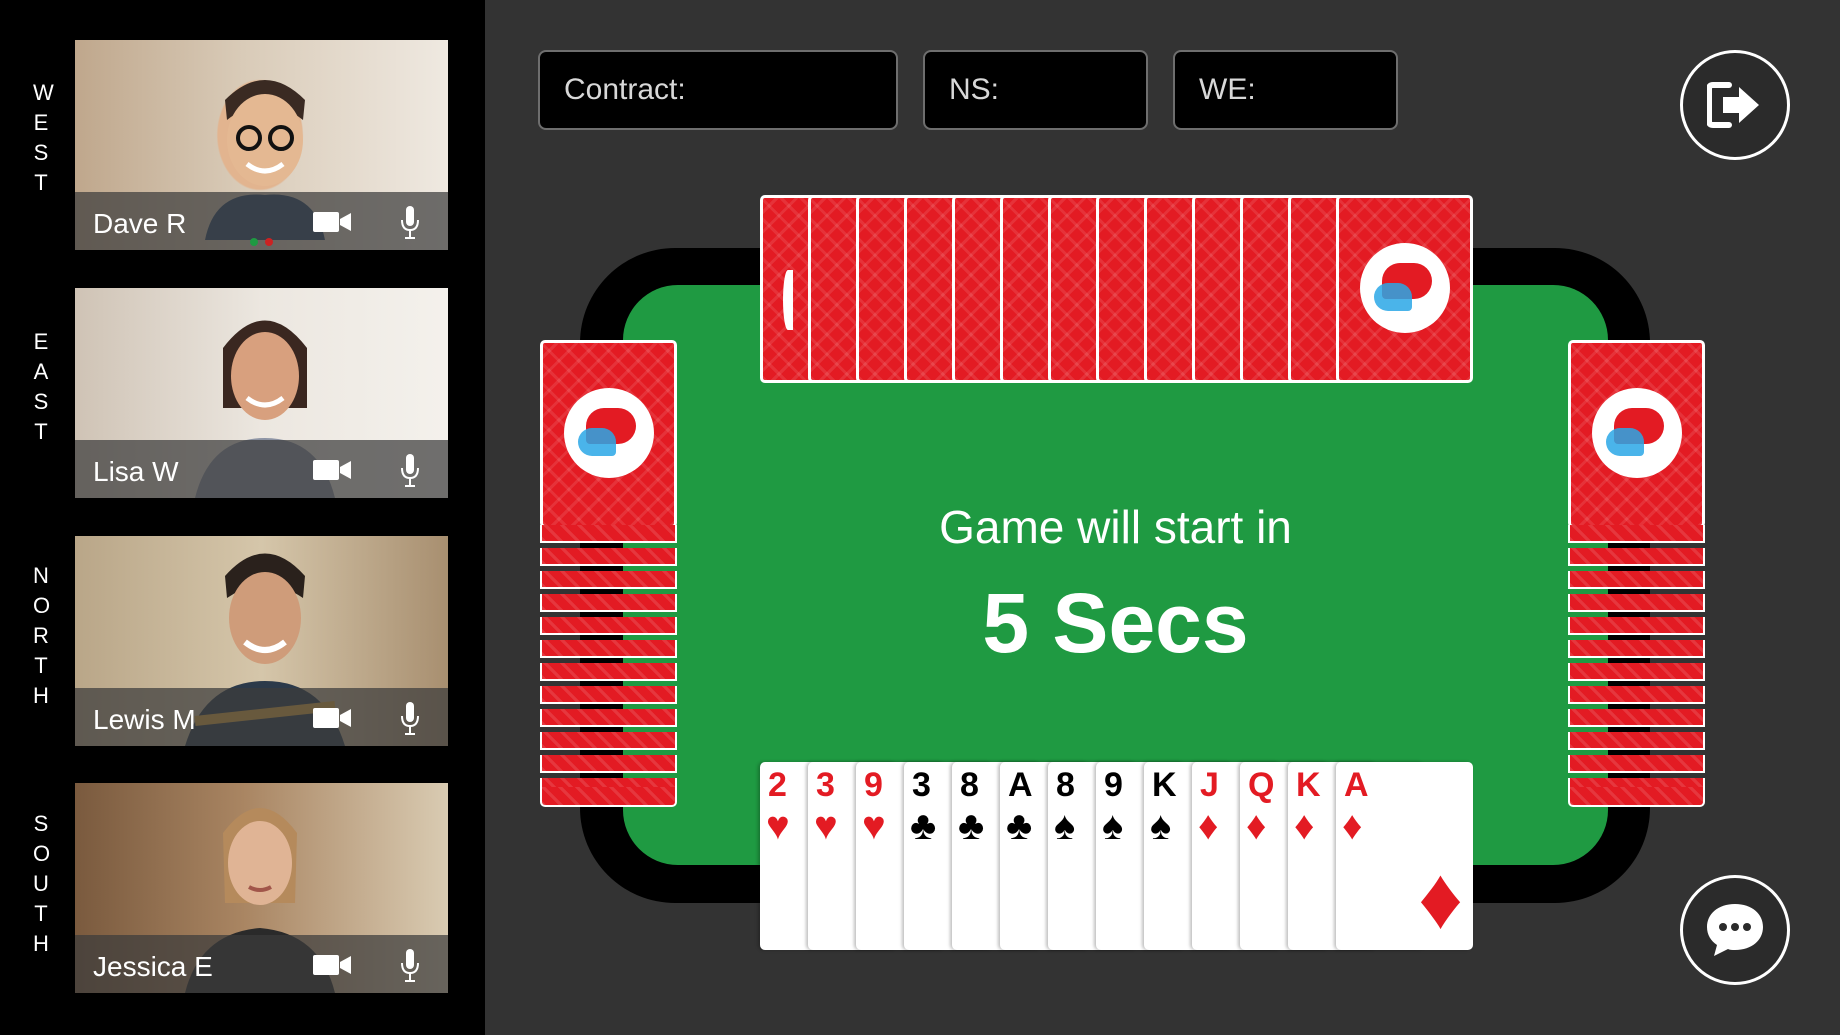 The width and height of the screenshot is (1840, 1035). I want to click on seat-label-text: E A S T, so click(41, 386).